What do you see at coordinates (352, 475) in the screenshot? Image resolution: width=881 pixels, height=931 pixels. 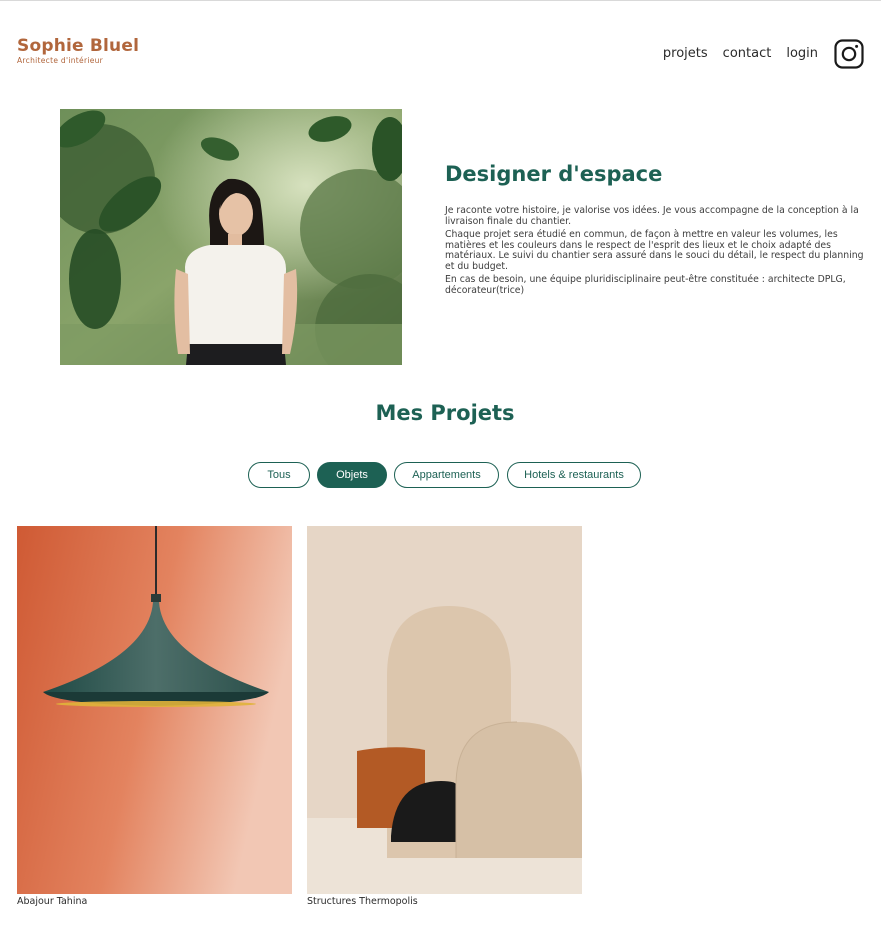 I see `filter-objets-button: Objets` at bounding box center [352, 475].